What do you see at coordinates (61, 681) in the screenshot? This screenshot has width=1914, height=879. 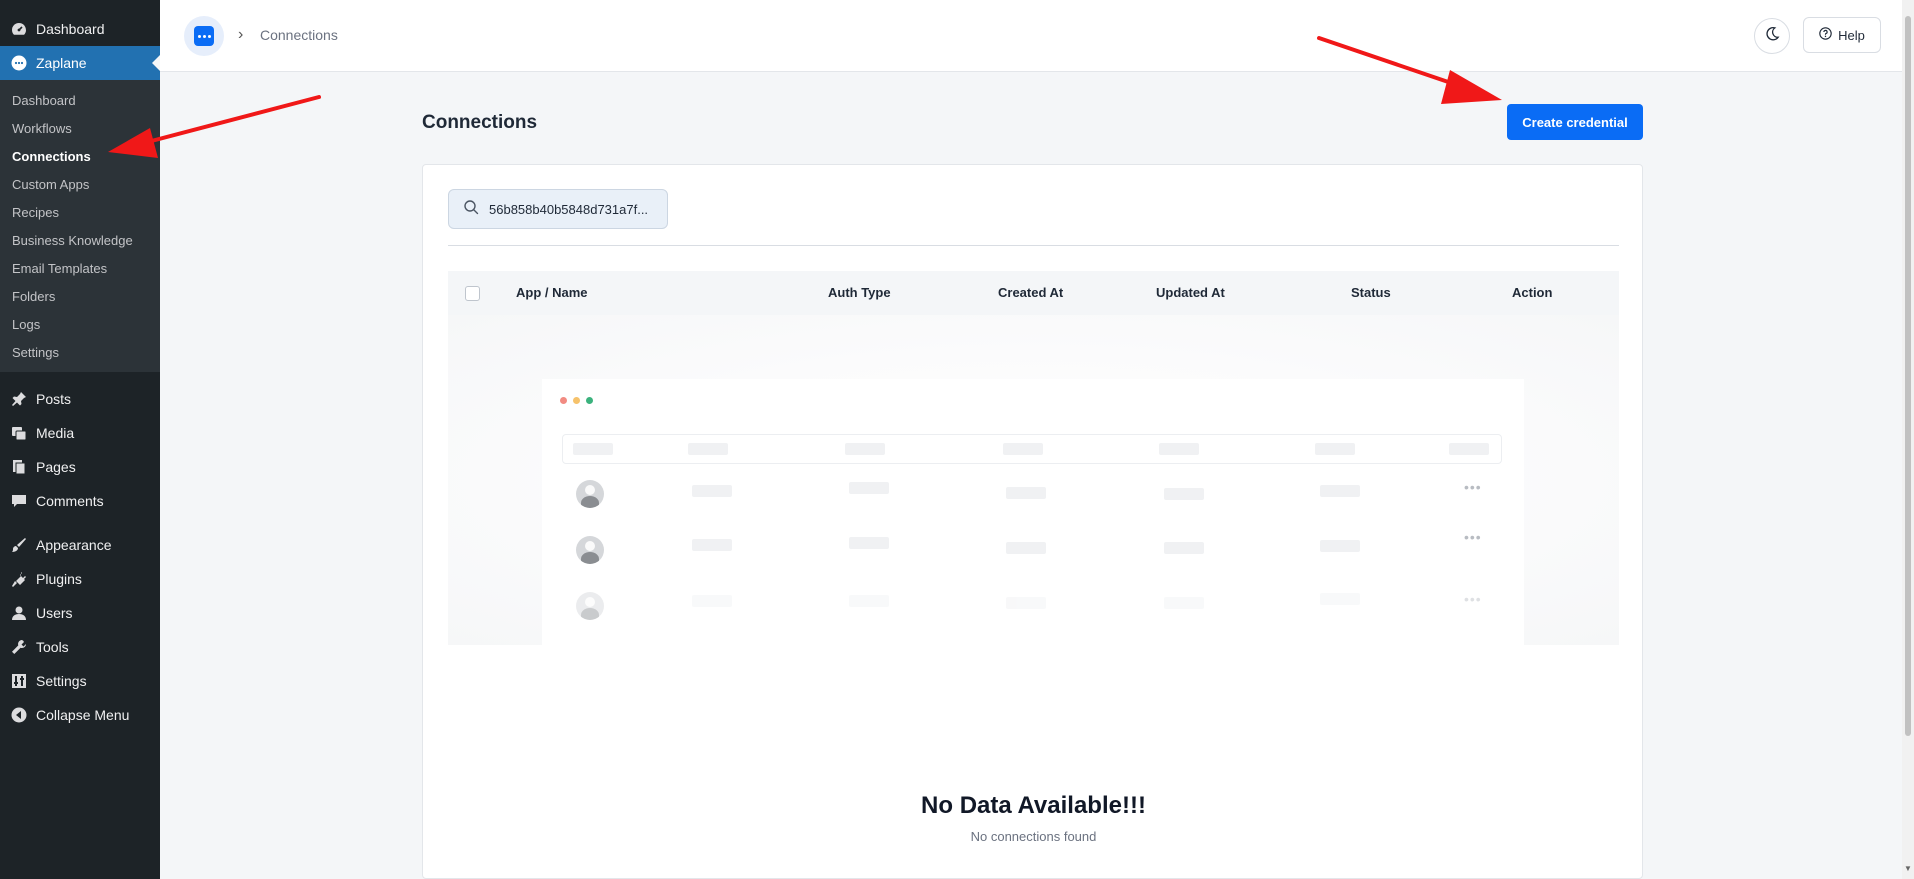 I see `wp-menu-label: Settings` at bounding box center [61, 681].